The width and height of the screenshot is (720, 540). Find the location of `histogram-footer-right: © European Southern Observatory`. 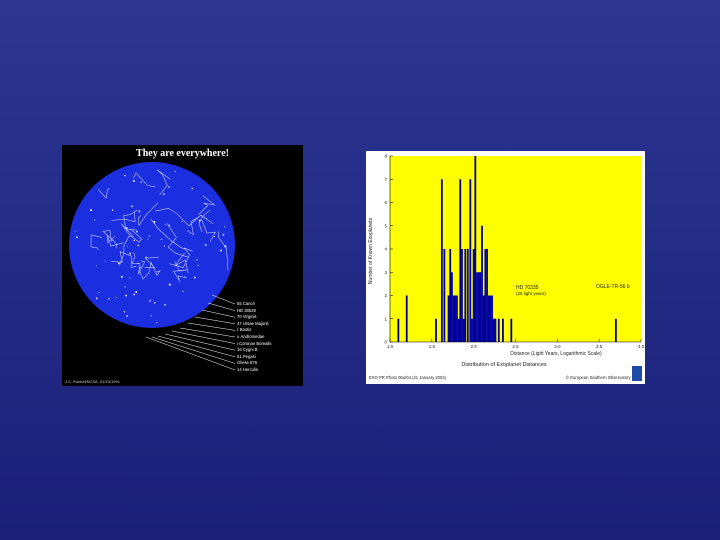

histogram-footer-right: © European Southern Observatory is located at coordinates (598, 377).